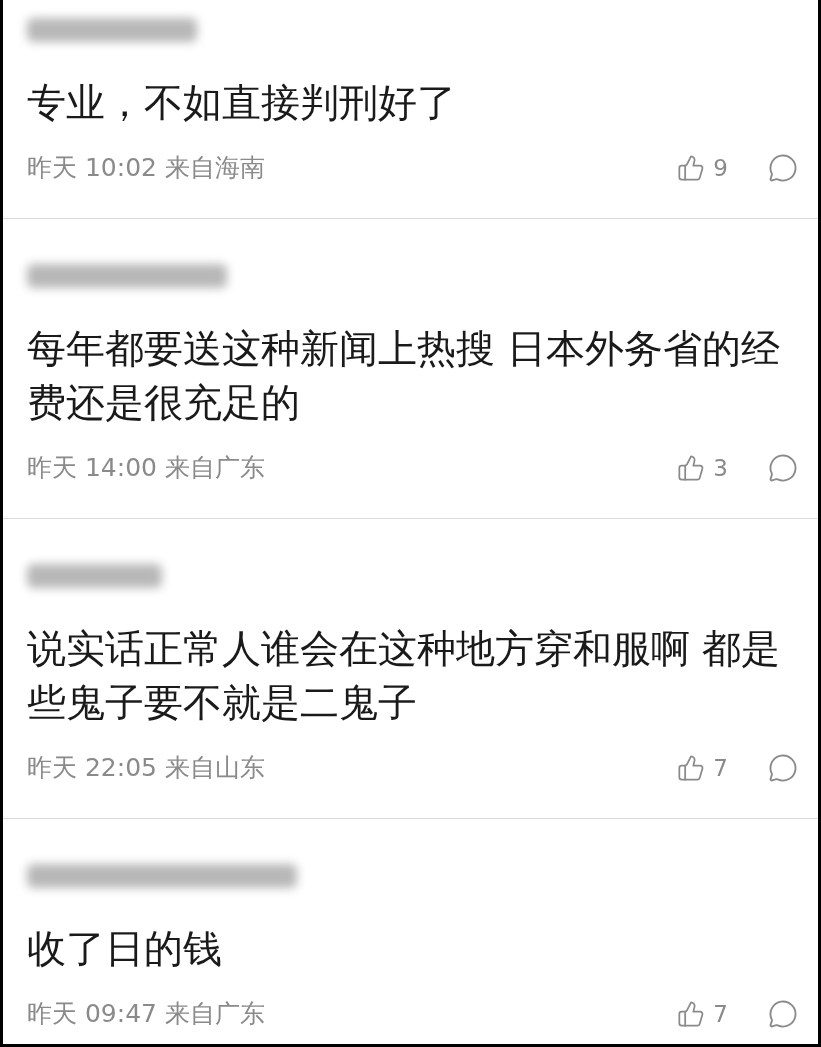 Image resolution: width=821 pixels, height=1047 pixels. Describe the element at coordinates (404, 676) in the screenshot. I see `comment-text: 说实话正常人谁会在这种地方穿和服啊 都是些鬼子要不就是二鬼子` at that location.